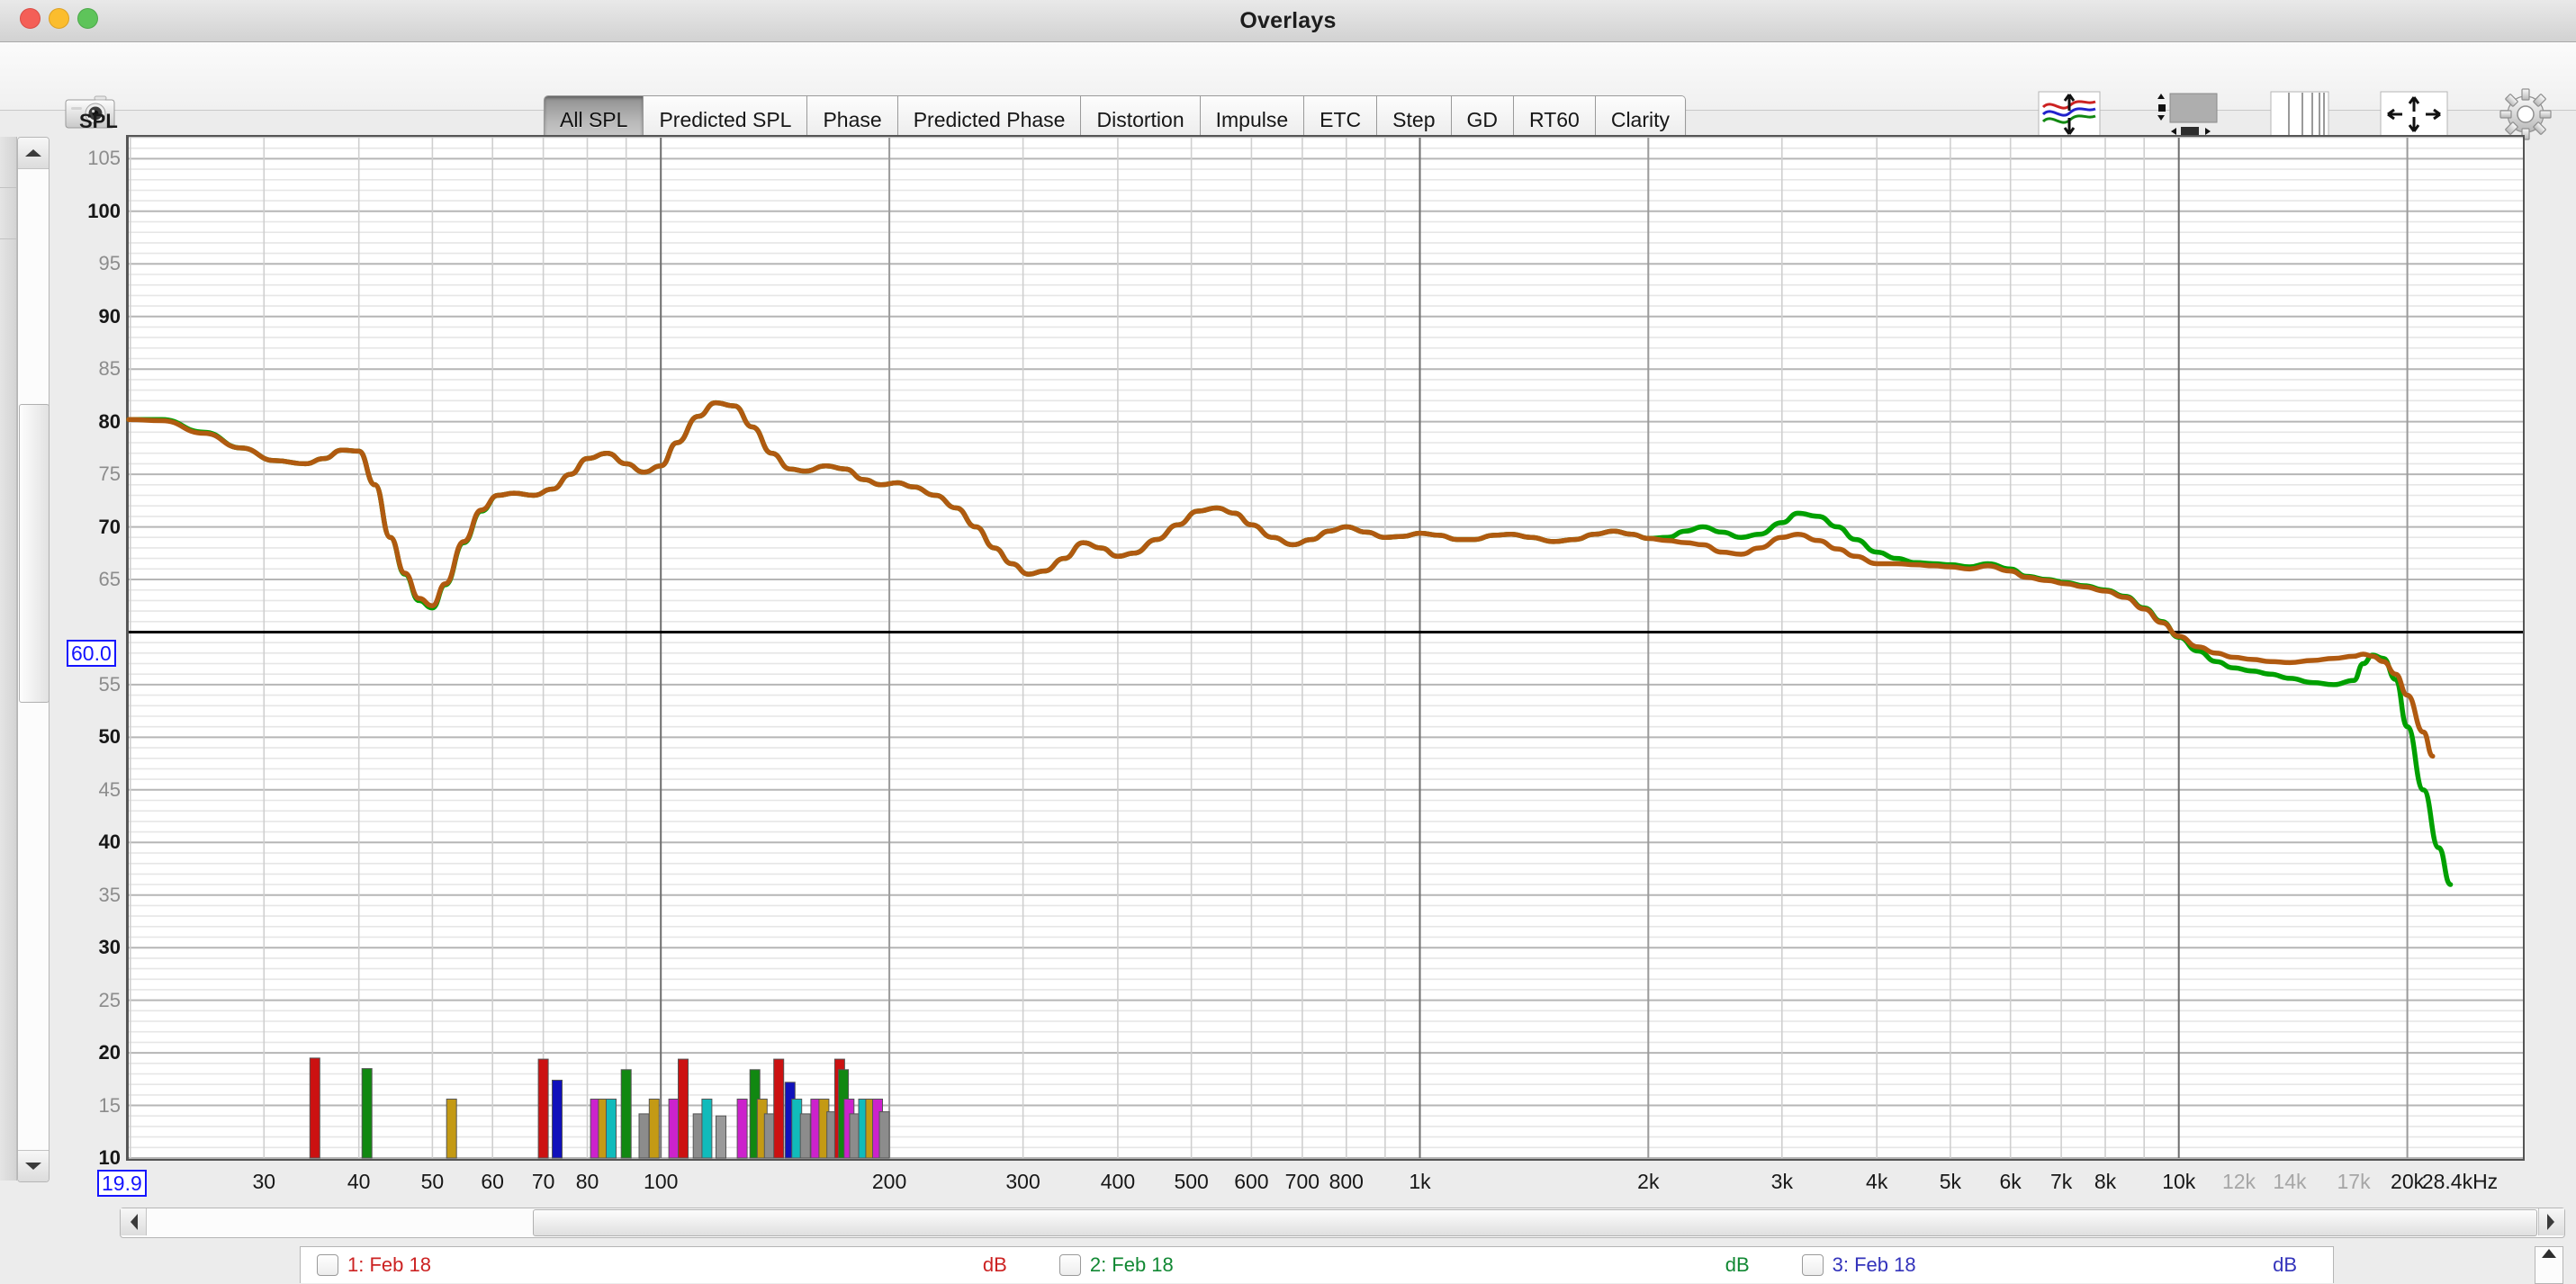 This screenshot has width=2576, height=1284. I want to click on x-tick-label: 28.4kHz, so click(2460, 1181).